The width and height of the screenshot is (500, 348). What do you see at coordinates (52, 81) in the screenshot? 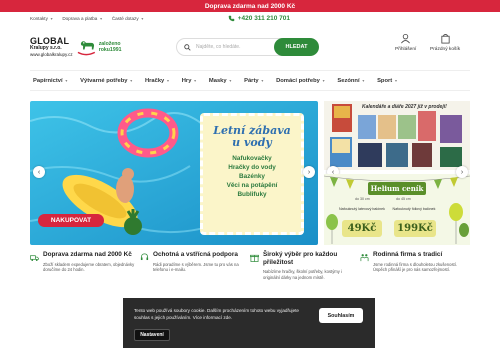
I see `nav-item-papirnictvi: Papírnictví ▼` at bounding box center [52, 81].